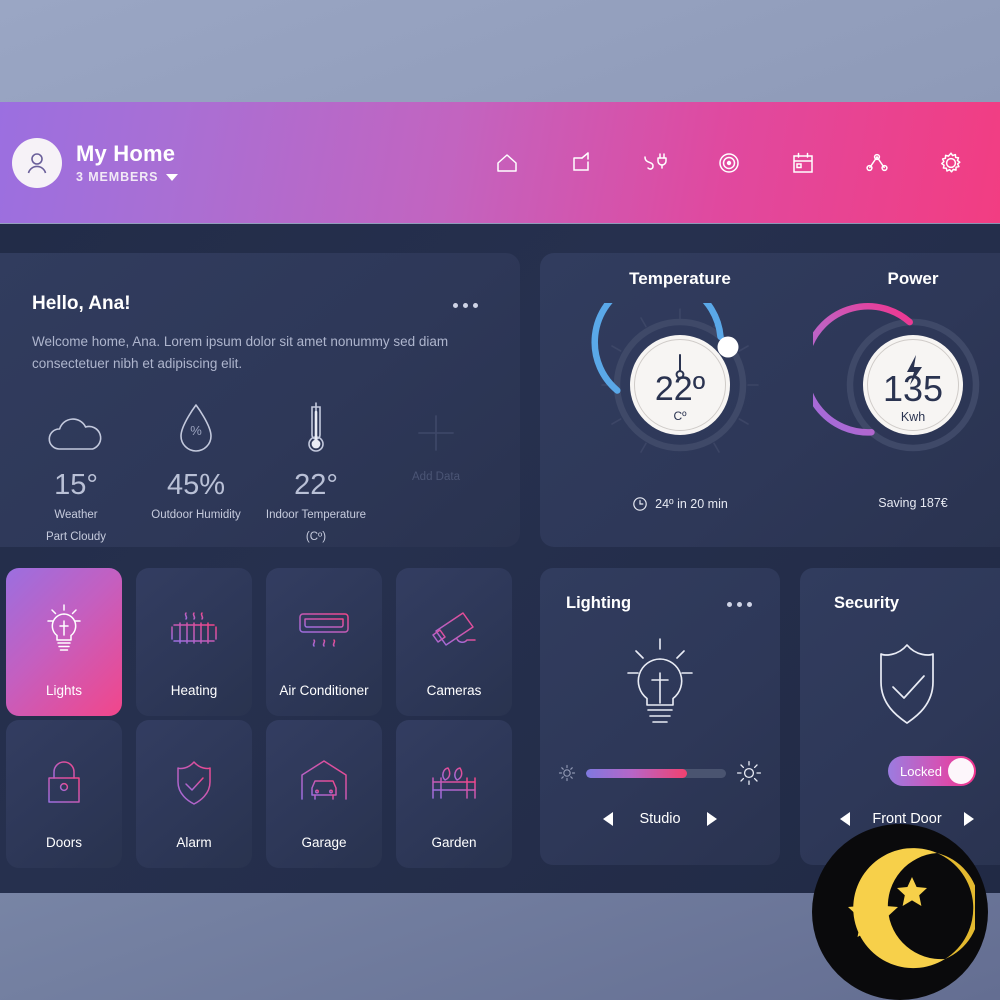 The height and width of the screenshot is (1000, 1000). I want to click on room-selector: Studio, so click(660, 819).